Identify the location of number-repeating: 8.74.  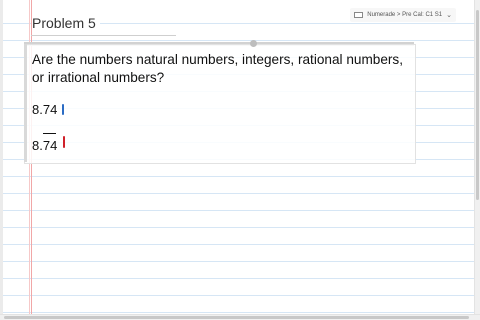
(44, 145).